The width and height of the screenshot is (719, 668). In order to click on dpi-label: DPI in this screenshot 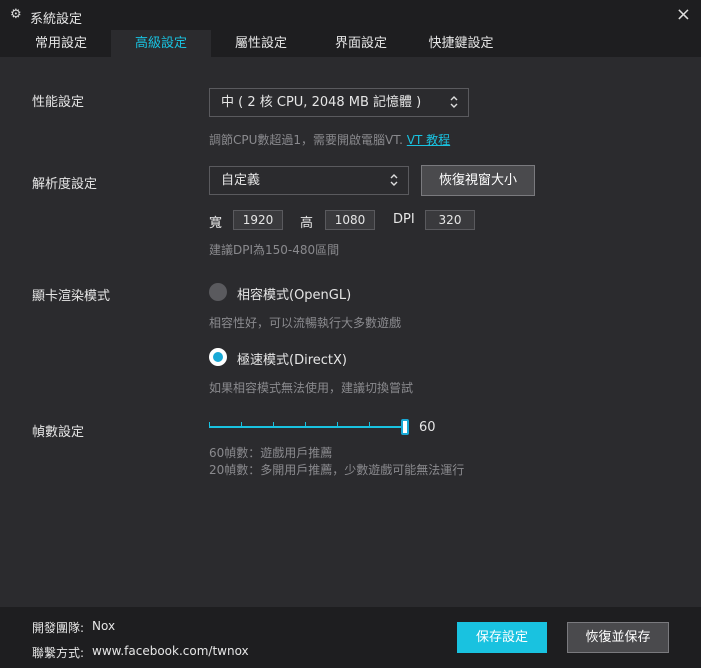, I will do `click(404, 219)`.